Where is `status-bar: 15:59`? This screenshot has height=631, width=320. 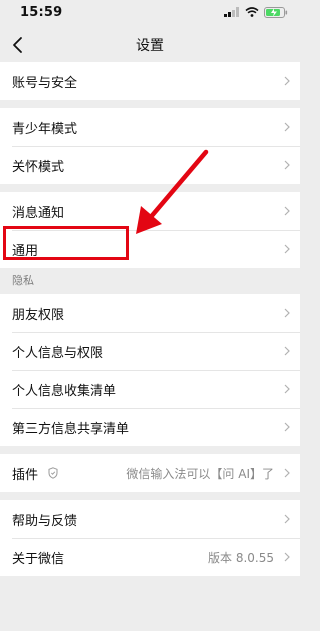
status-bar: 15:59 is located at coordinates (150, 12).